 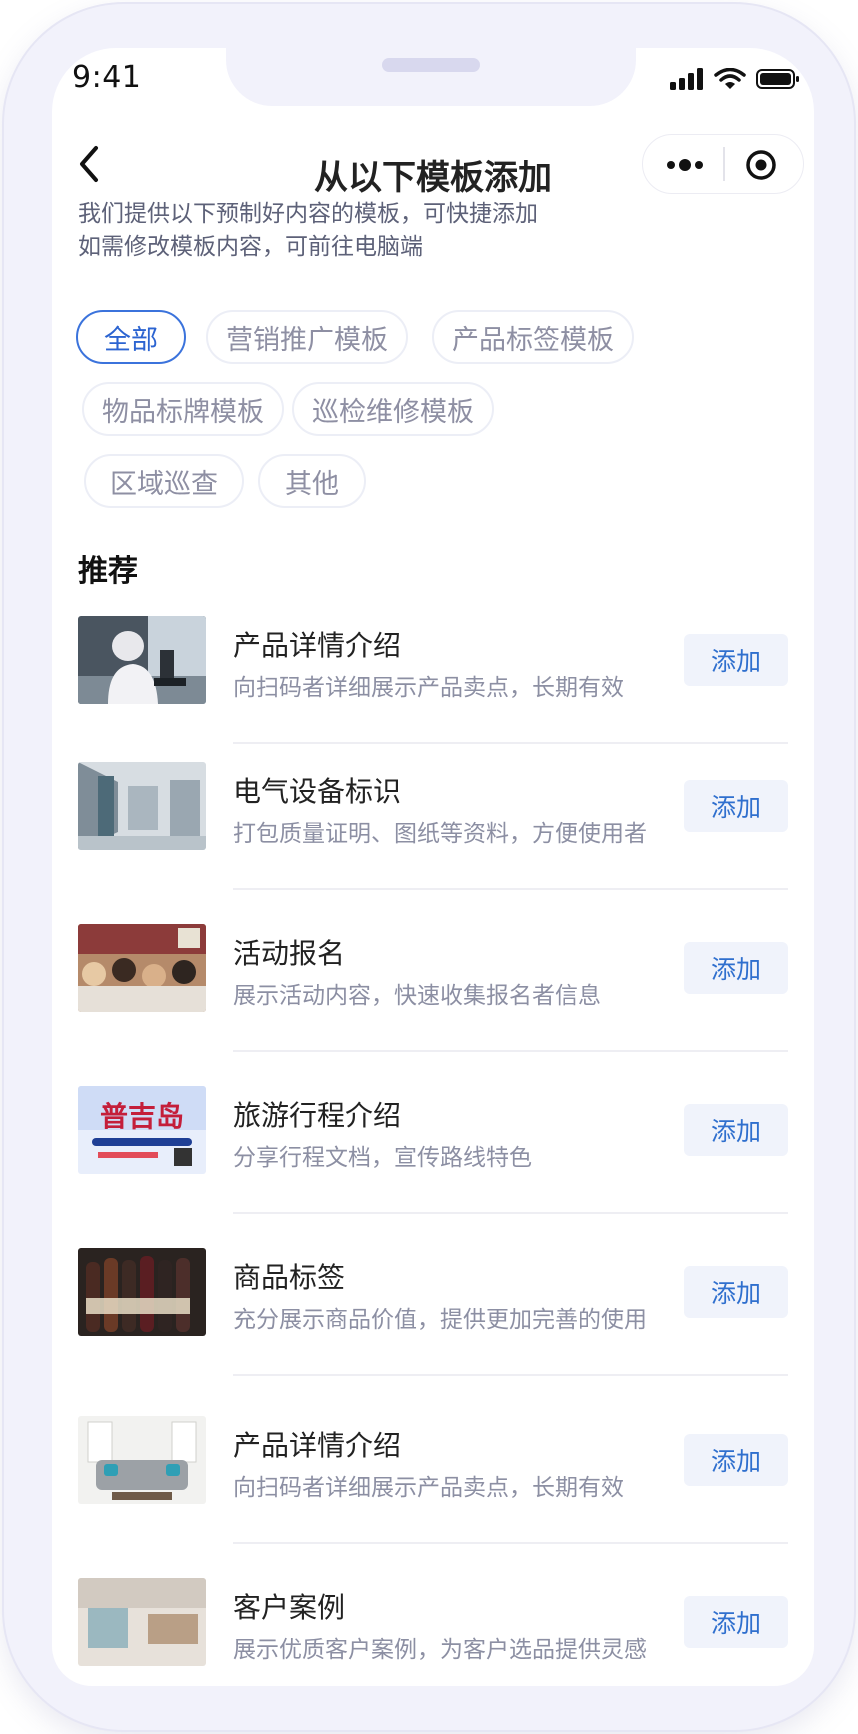 What do you see at coordinates (433, 1303) in the screenshot?
I see `template-item: 商品标签 充分展示商品价值，提供更加完善的使用 添加` at bounding box center [433, 1303].